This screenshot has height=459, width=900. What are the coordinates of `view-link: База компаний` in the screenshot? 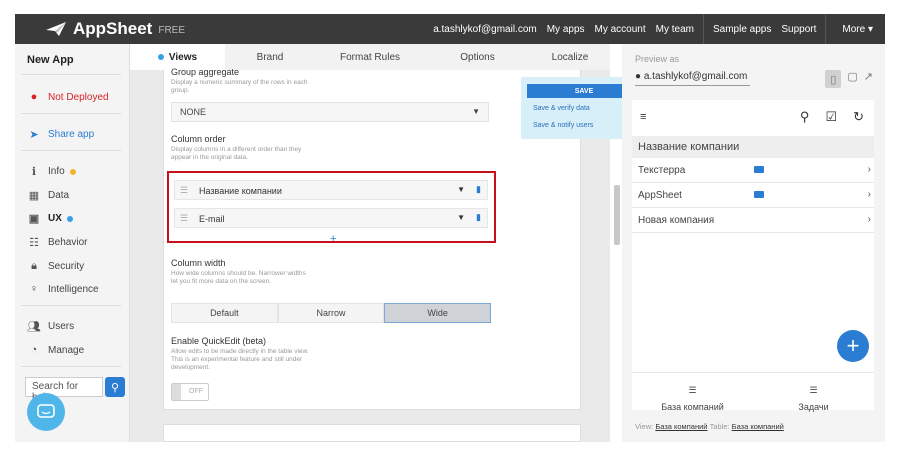 It's located at (681, 426).